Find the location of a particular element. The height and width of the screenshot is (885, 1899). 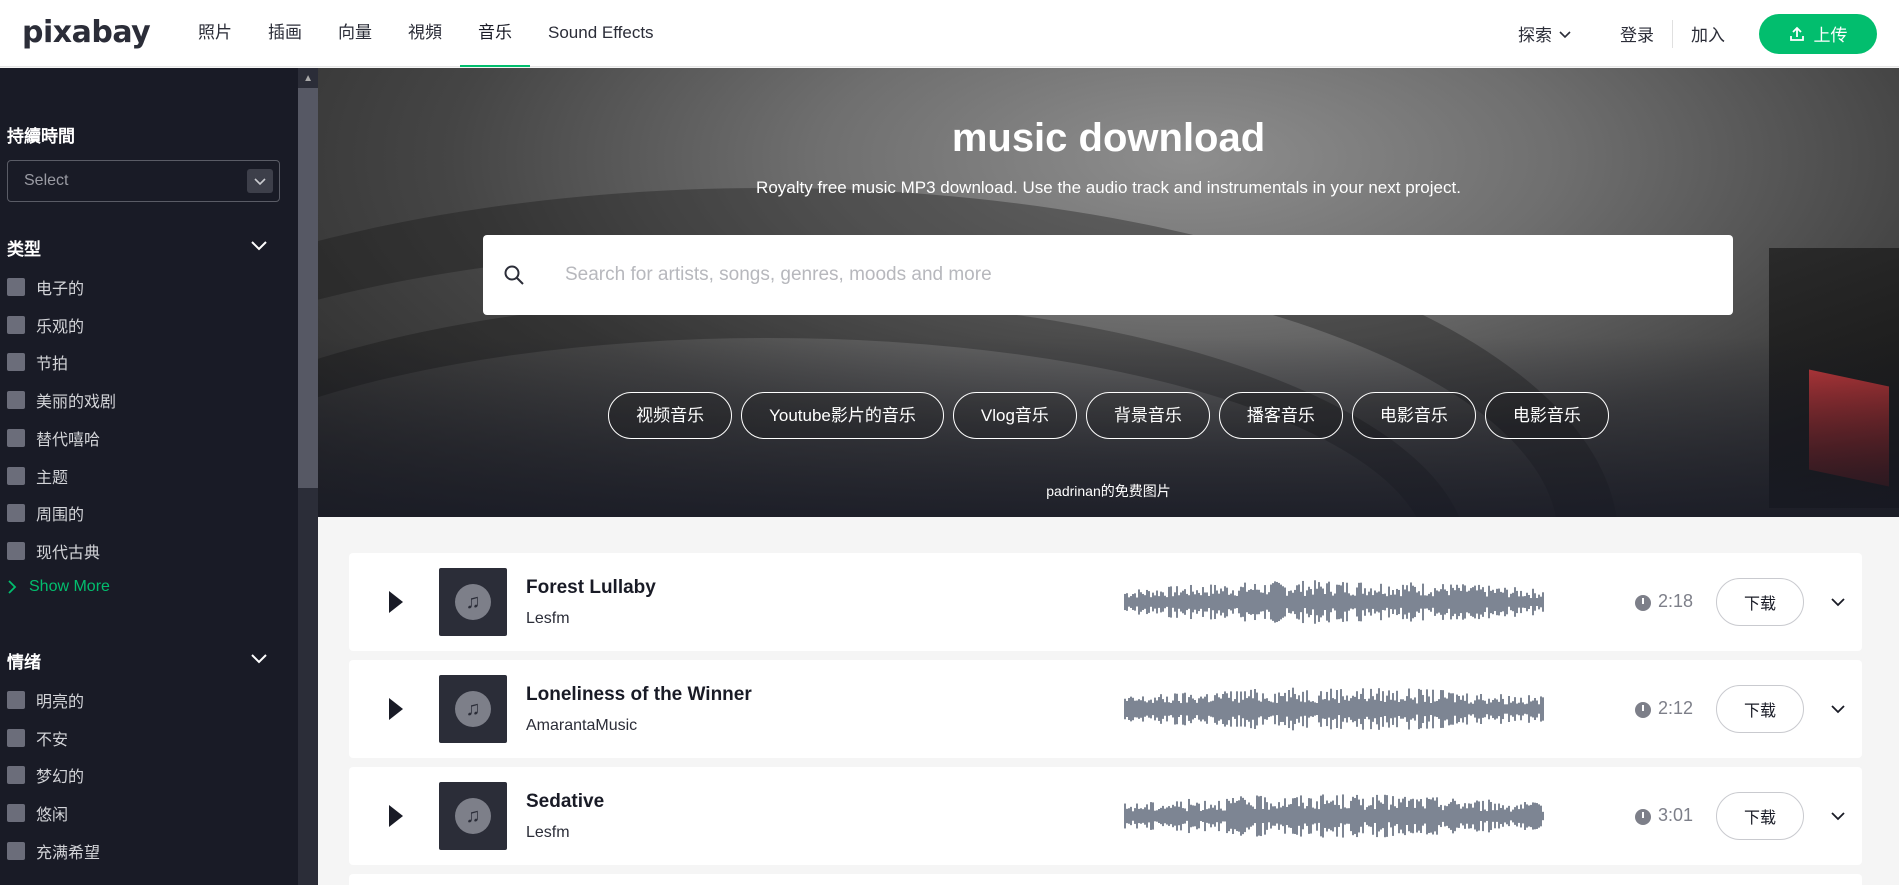

chip-podcast-music: 播客音乐 is located at coordinates (1280, 415).